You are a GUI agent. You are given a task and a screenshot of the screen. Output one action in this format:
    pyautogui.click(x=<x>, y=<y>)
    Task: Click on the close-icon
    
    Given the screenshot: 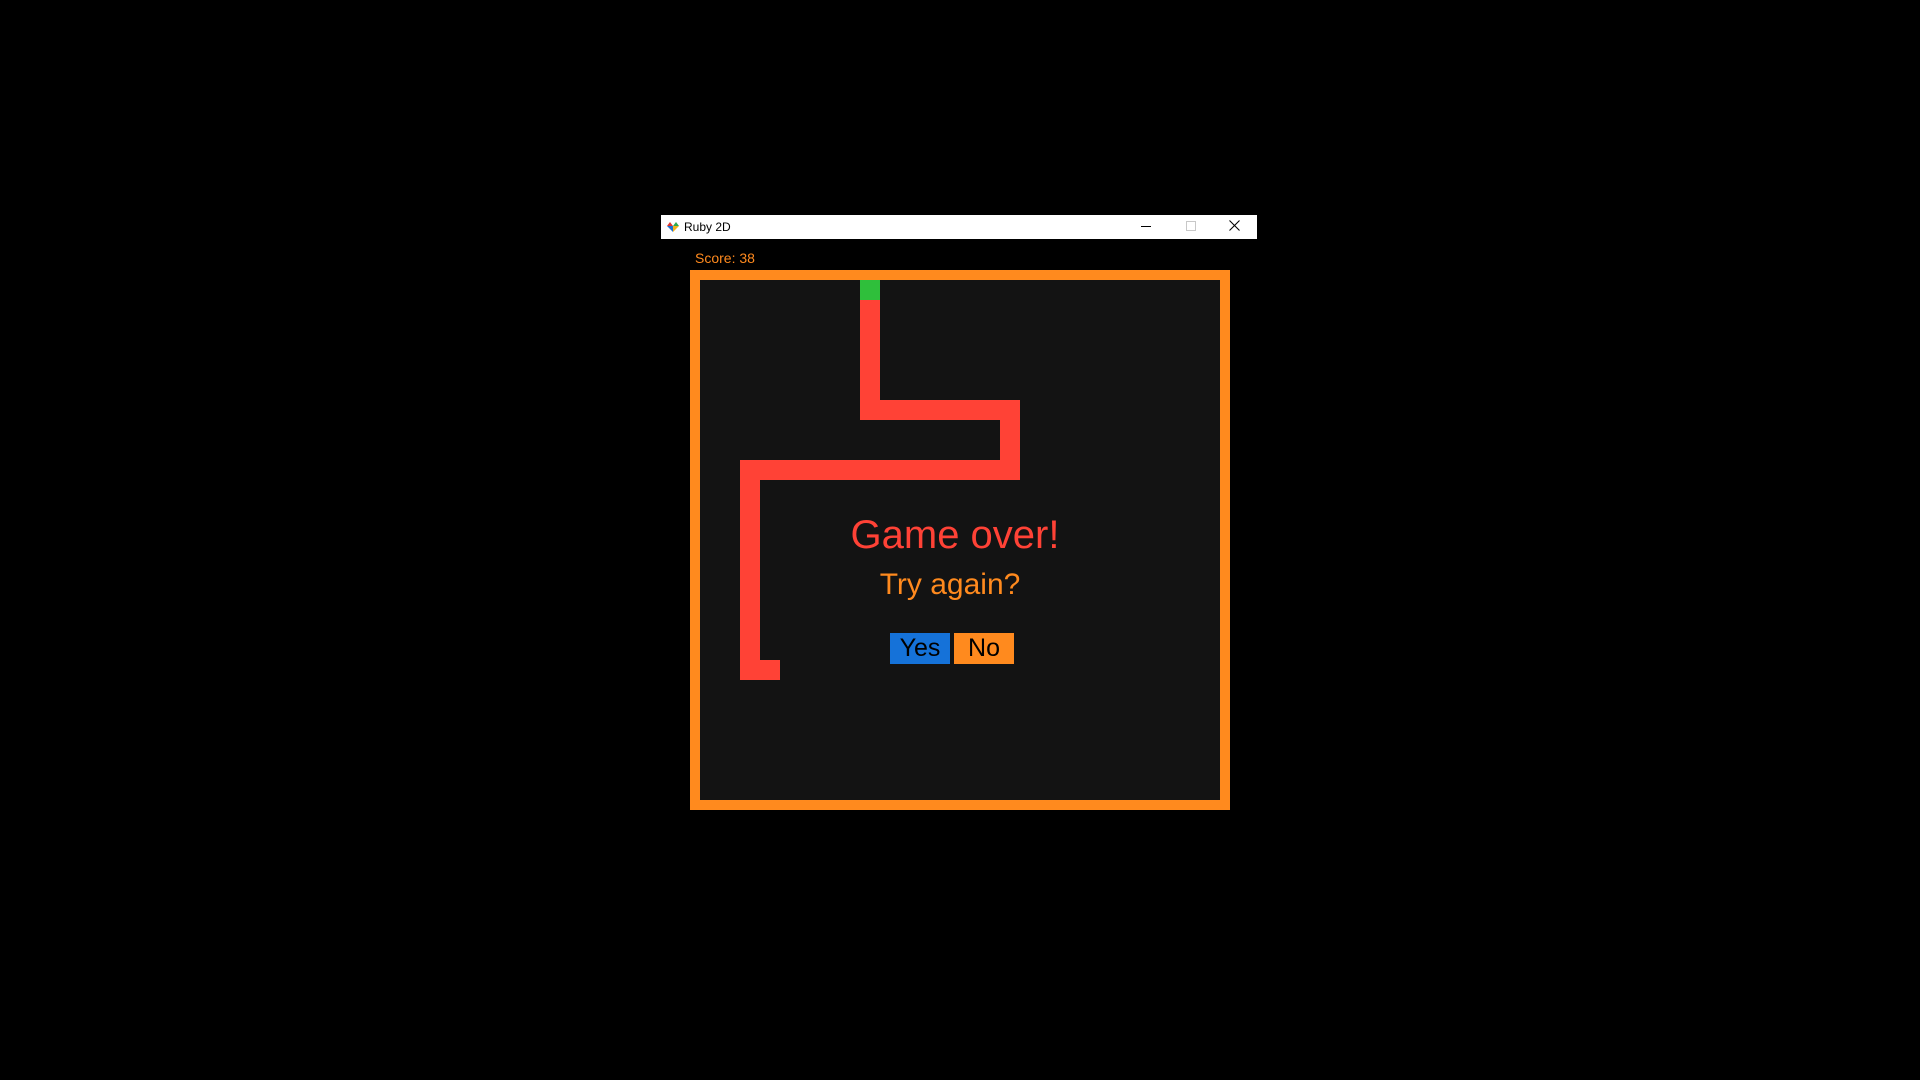 What is the action you would take?
    pyautogui.click(x=1234, y=227)
    